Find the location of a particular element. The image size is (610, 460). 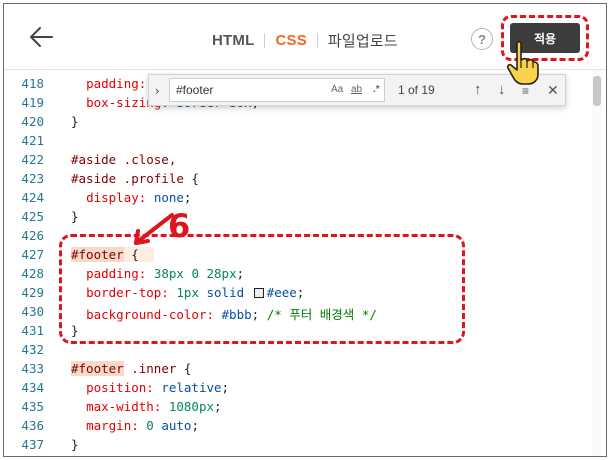

line-number: 424 is located at coordinates (32, 197).